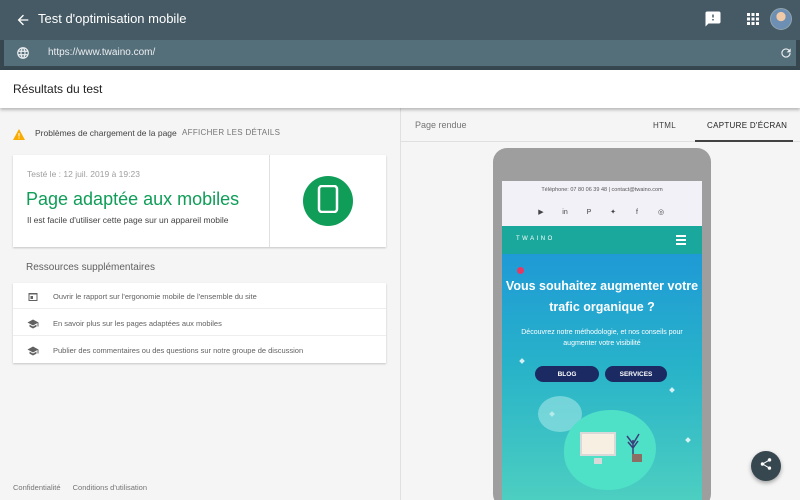 Image resolution: width=800 pixels, height=500 pixels. What do you see at coordinates (786, 53) in the screenshot?
I see `refresh-icon` at bounding box center [786, 53].